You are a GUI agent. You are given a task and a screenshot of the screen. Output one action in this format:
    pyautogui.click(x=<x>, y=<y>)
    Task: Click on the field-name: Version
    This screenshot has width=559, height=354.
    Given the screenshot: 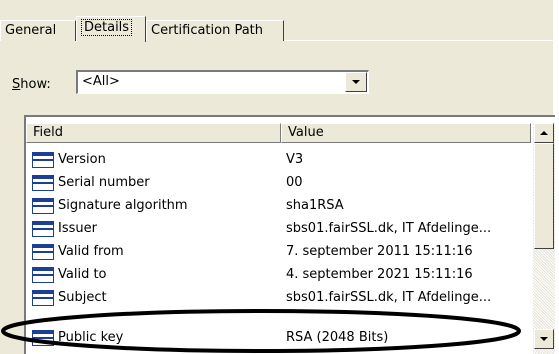 What is the action you would take?
    pyautogui.click(x=82, y=159)
    